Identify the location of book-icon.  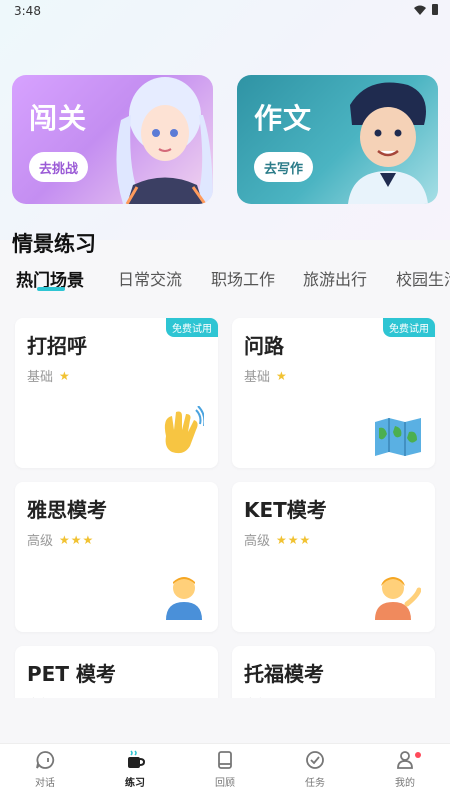
(225, 760).